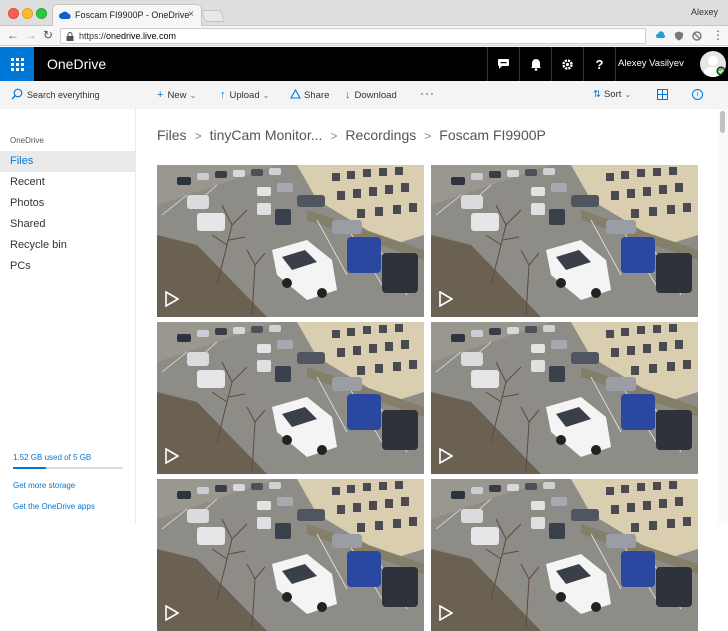 The width and height of the screenshot is (728, 631). I want to click on url-scheme: https://, so click(93, 36).